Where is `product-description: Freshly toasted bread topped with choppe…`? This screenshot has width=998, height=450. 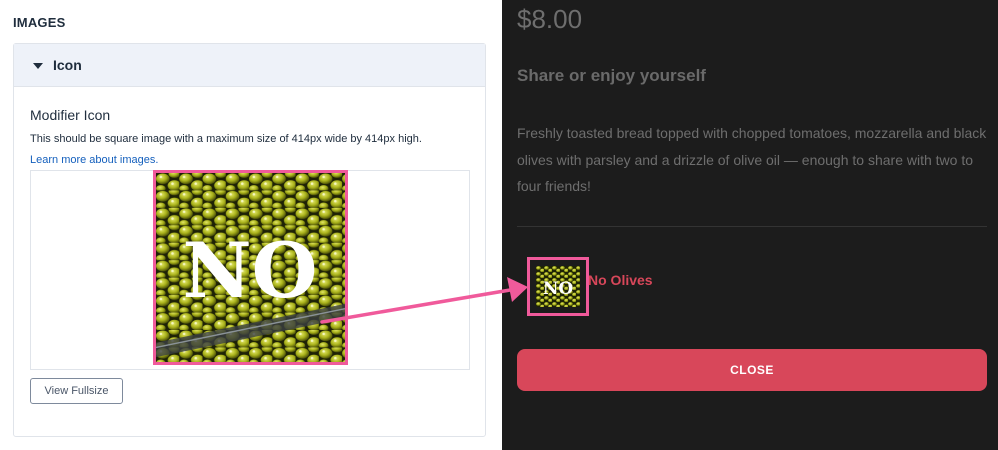 product-description: Freshly toasted bread topped with choppe… is located at coordinates (752, 159).